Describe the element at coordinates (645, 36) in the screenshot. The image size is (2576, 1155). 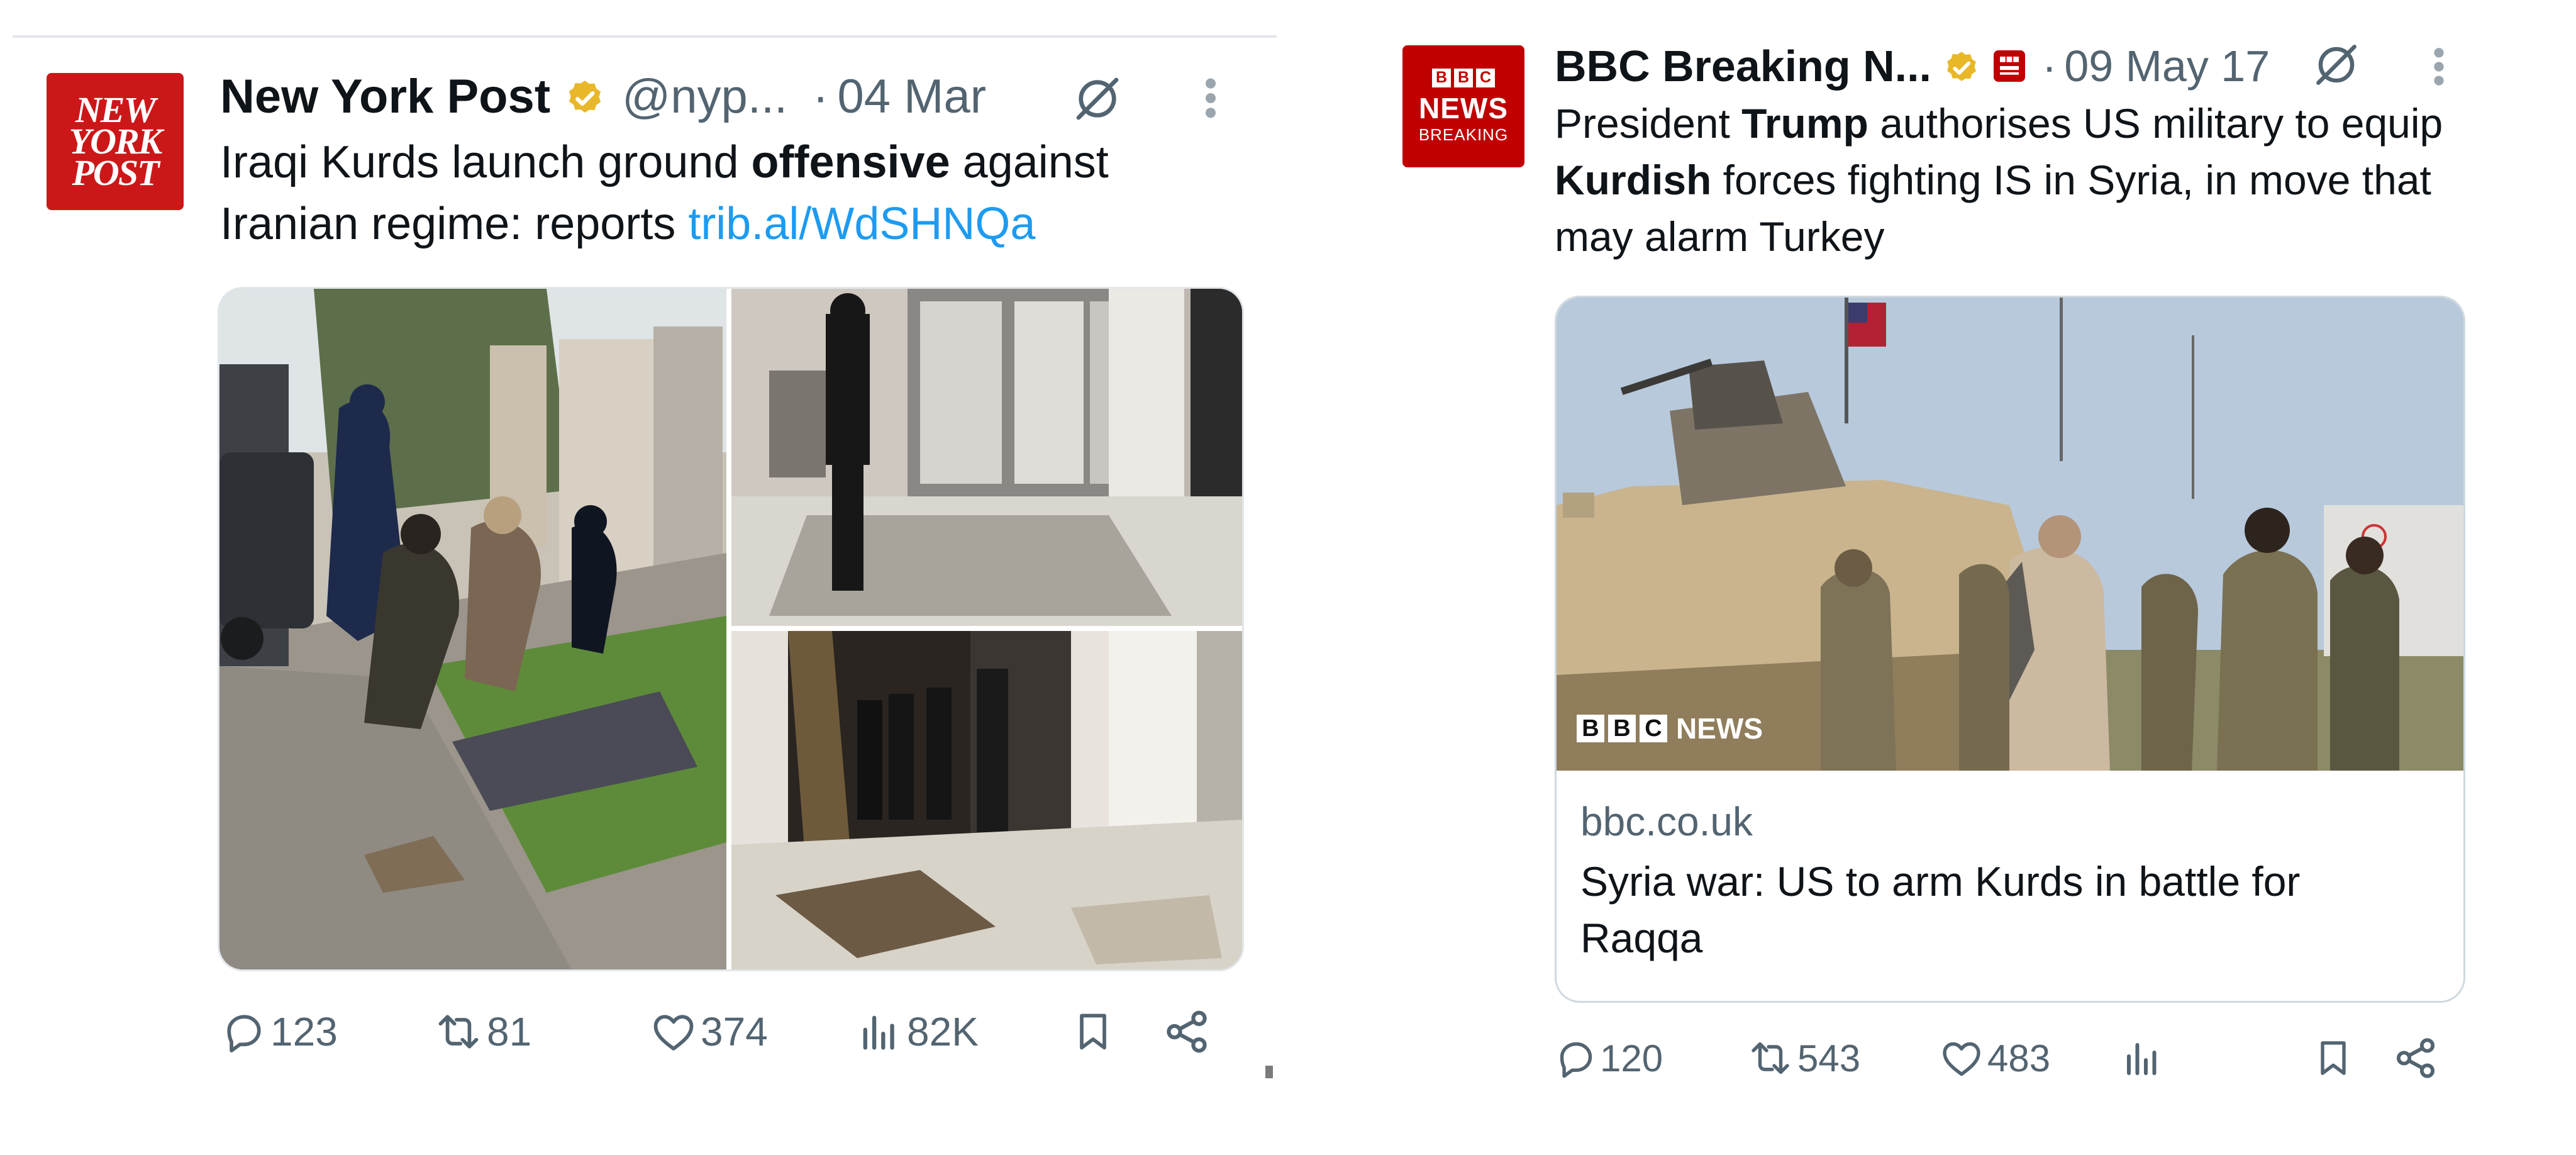
I see `timeline-divider` at that location.